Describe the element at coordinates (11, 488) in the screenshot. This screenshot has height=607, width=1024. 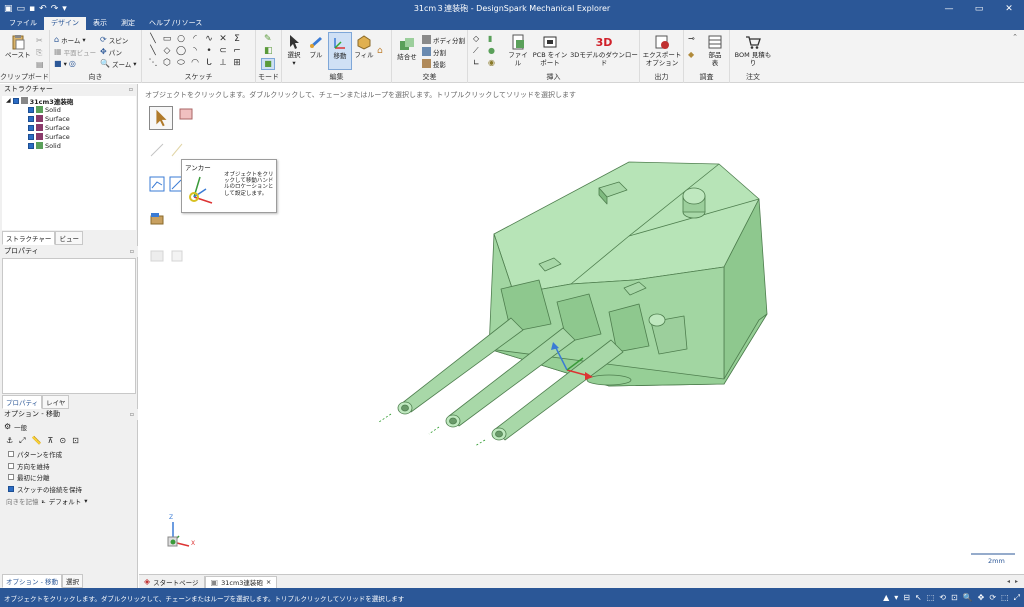
I see `keep-sketch-checkbox` at that location.